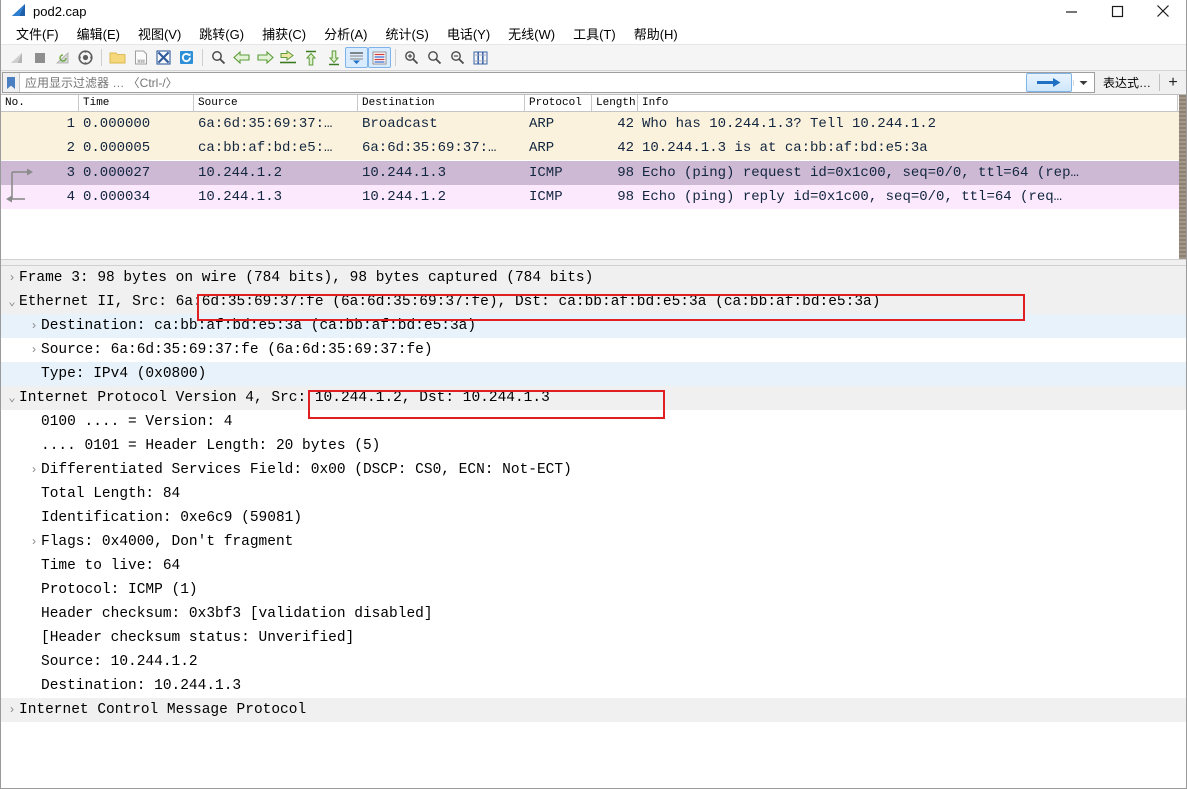 Image resolution: width=1187 pixels, height=789 pixels. Describe the element at coordinates (1071, 11) in the screenshot. I see `minimize-button` at that location.